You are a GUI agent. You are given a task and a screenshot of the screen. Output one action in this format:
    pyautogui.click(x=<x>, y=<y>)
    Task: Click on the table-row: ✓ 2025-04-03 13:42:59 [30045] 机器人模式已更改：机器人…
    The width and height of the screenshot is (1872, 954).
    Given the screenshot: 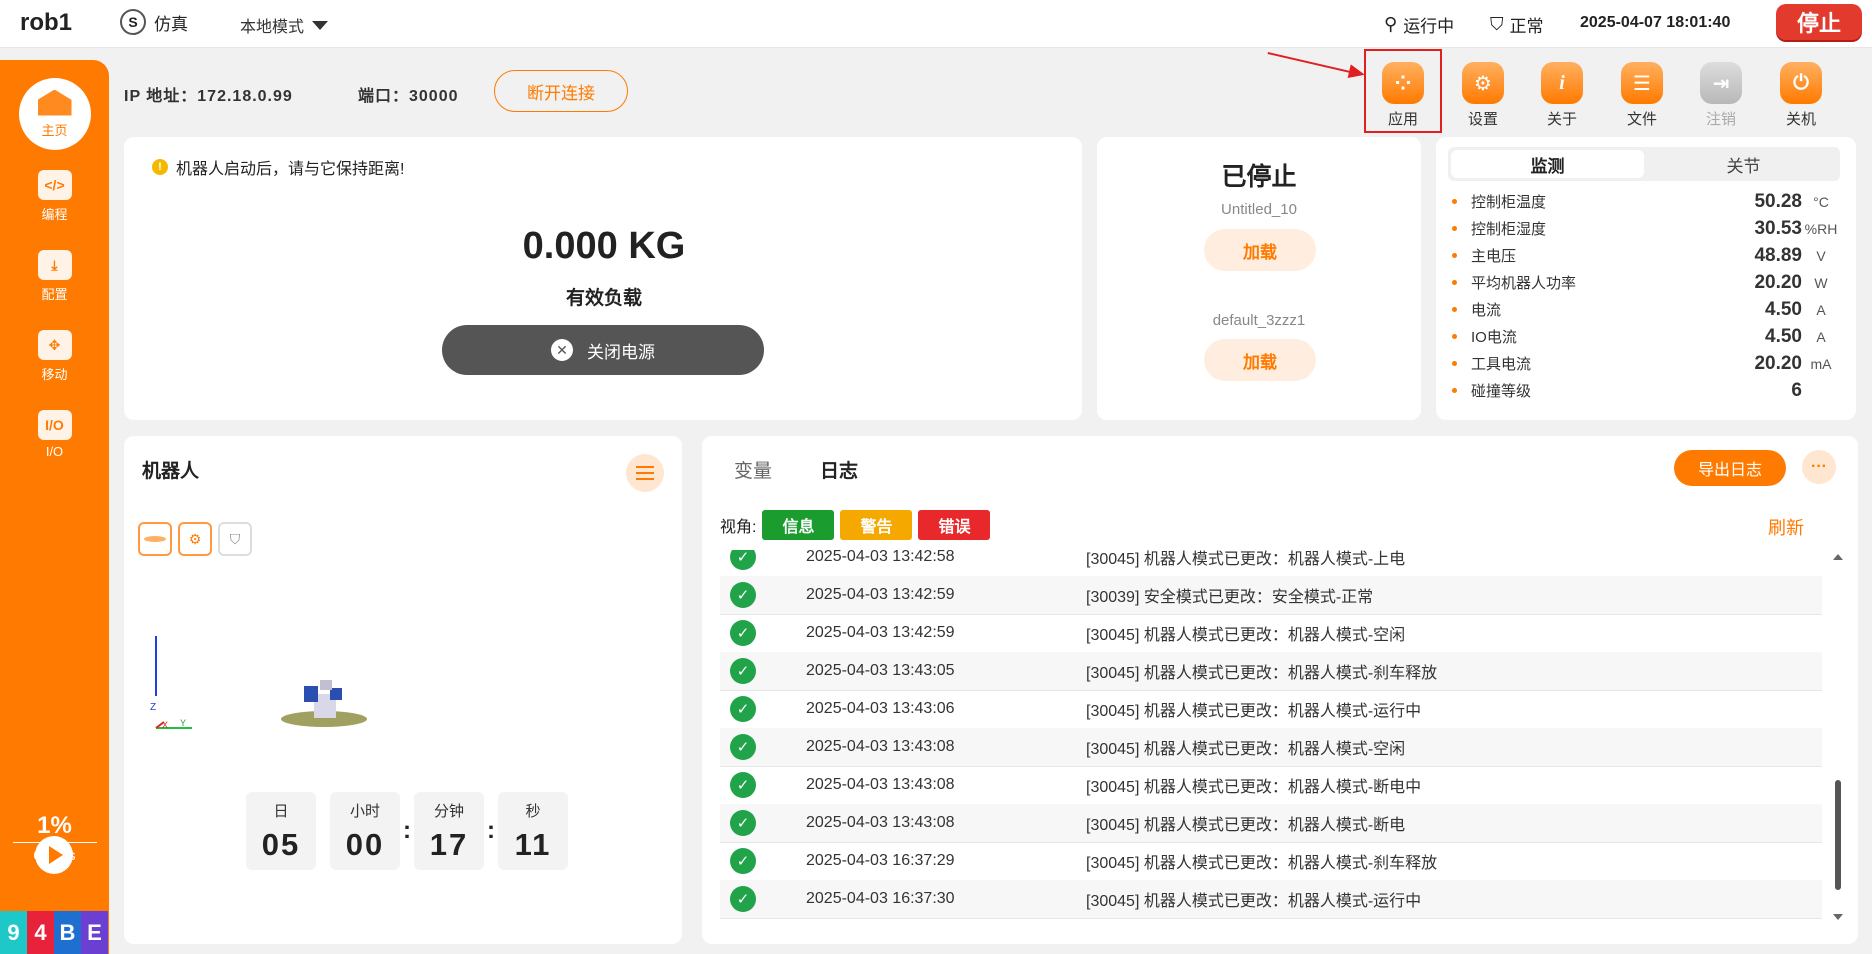 What is the action you would take?
    pyautogui.click(x=1271, y=633)
    